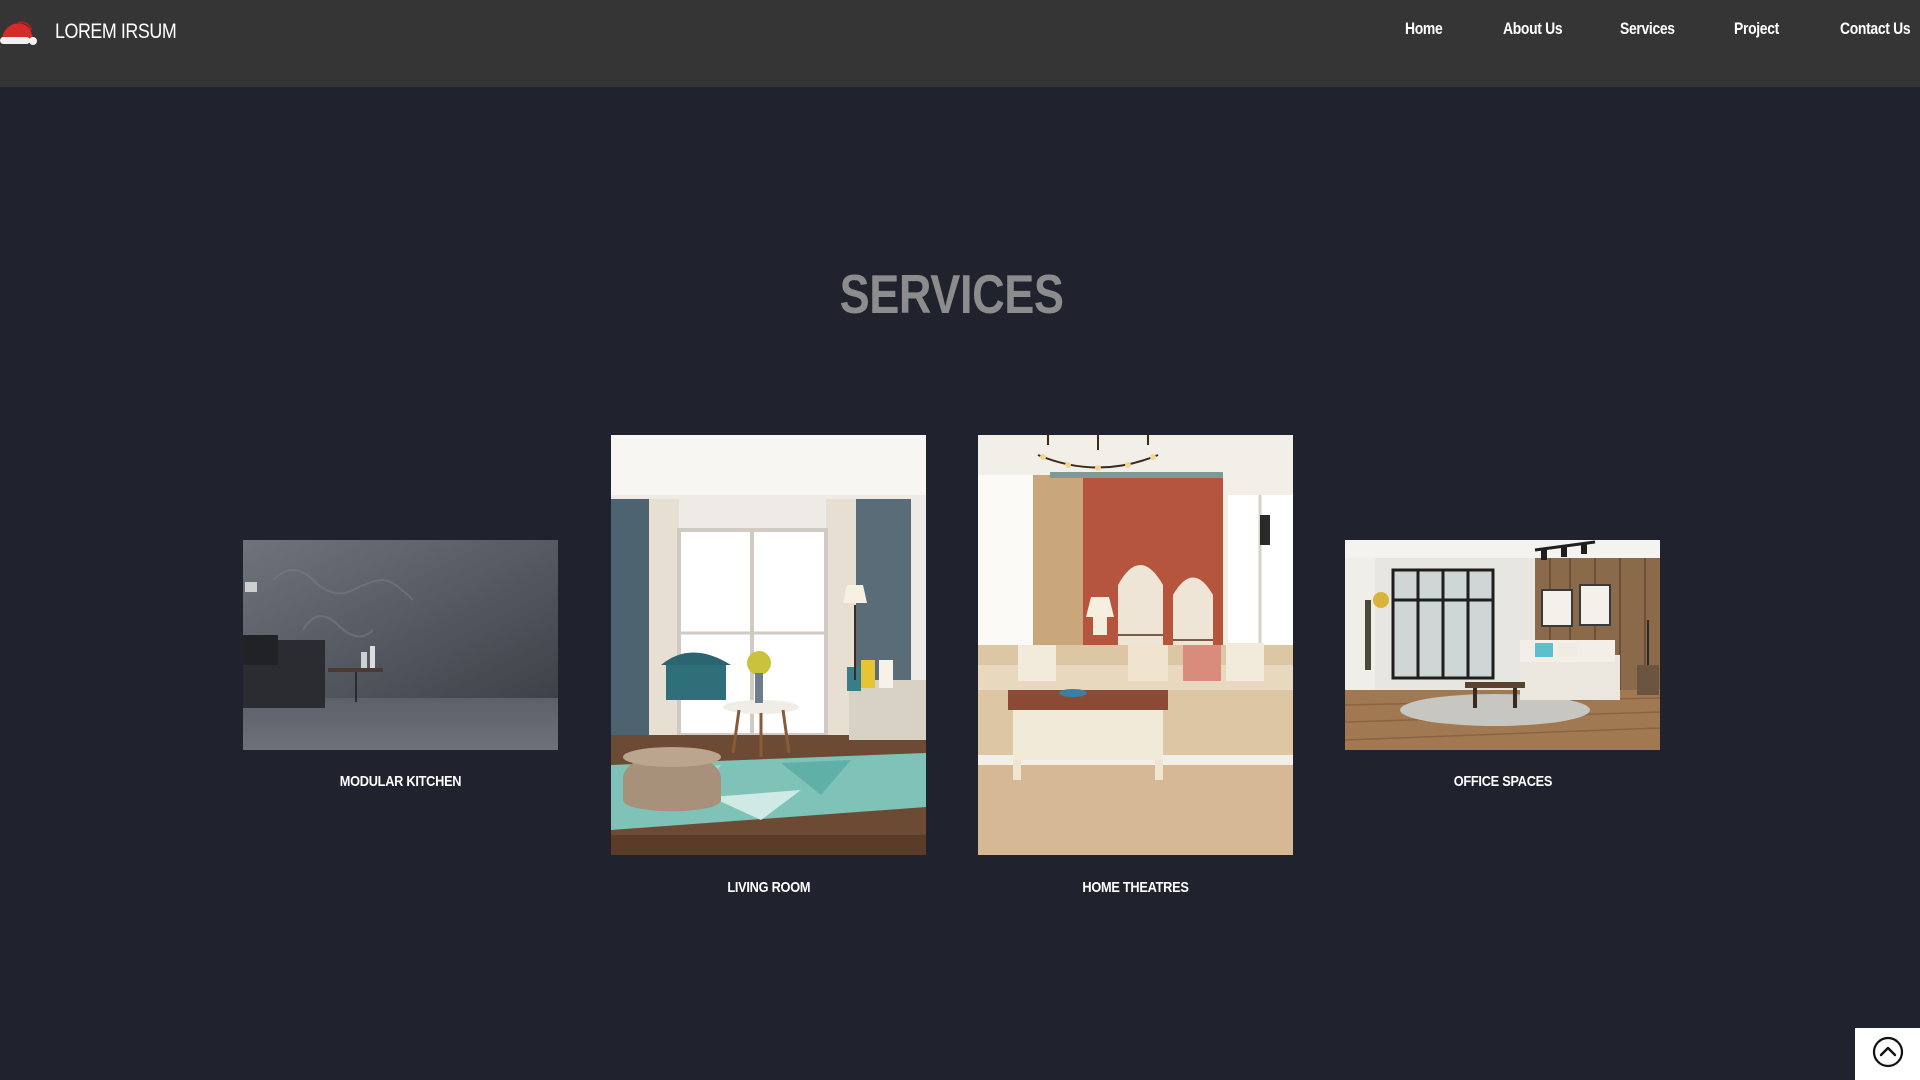  Describe the element at coordinates (768, 645) in the screenshot. I see `living-room-photo` at that location.